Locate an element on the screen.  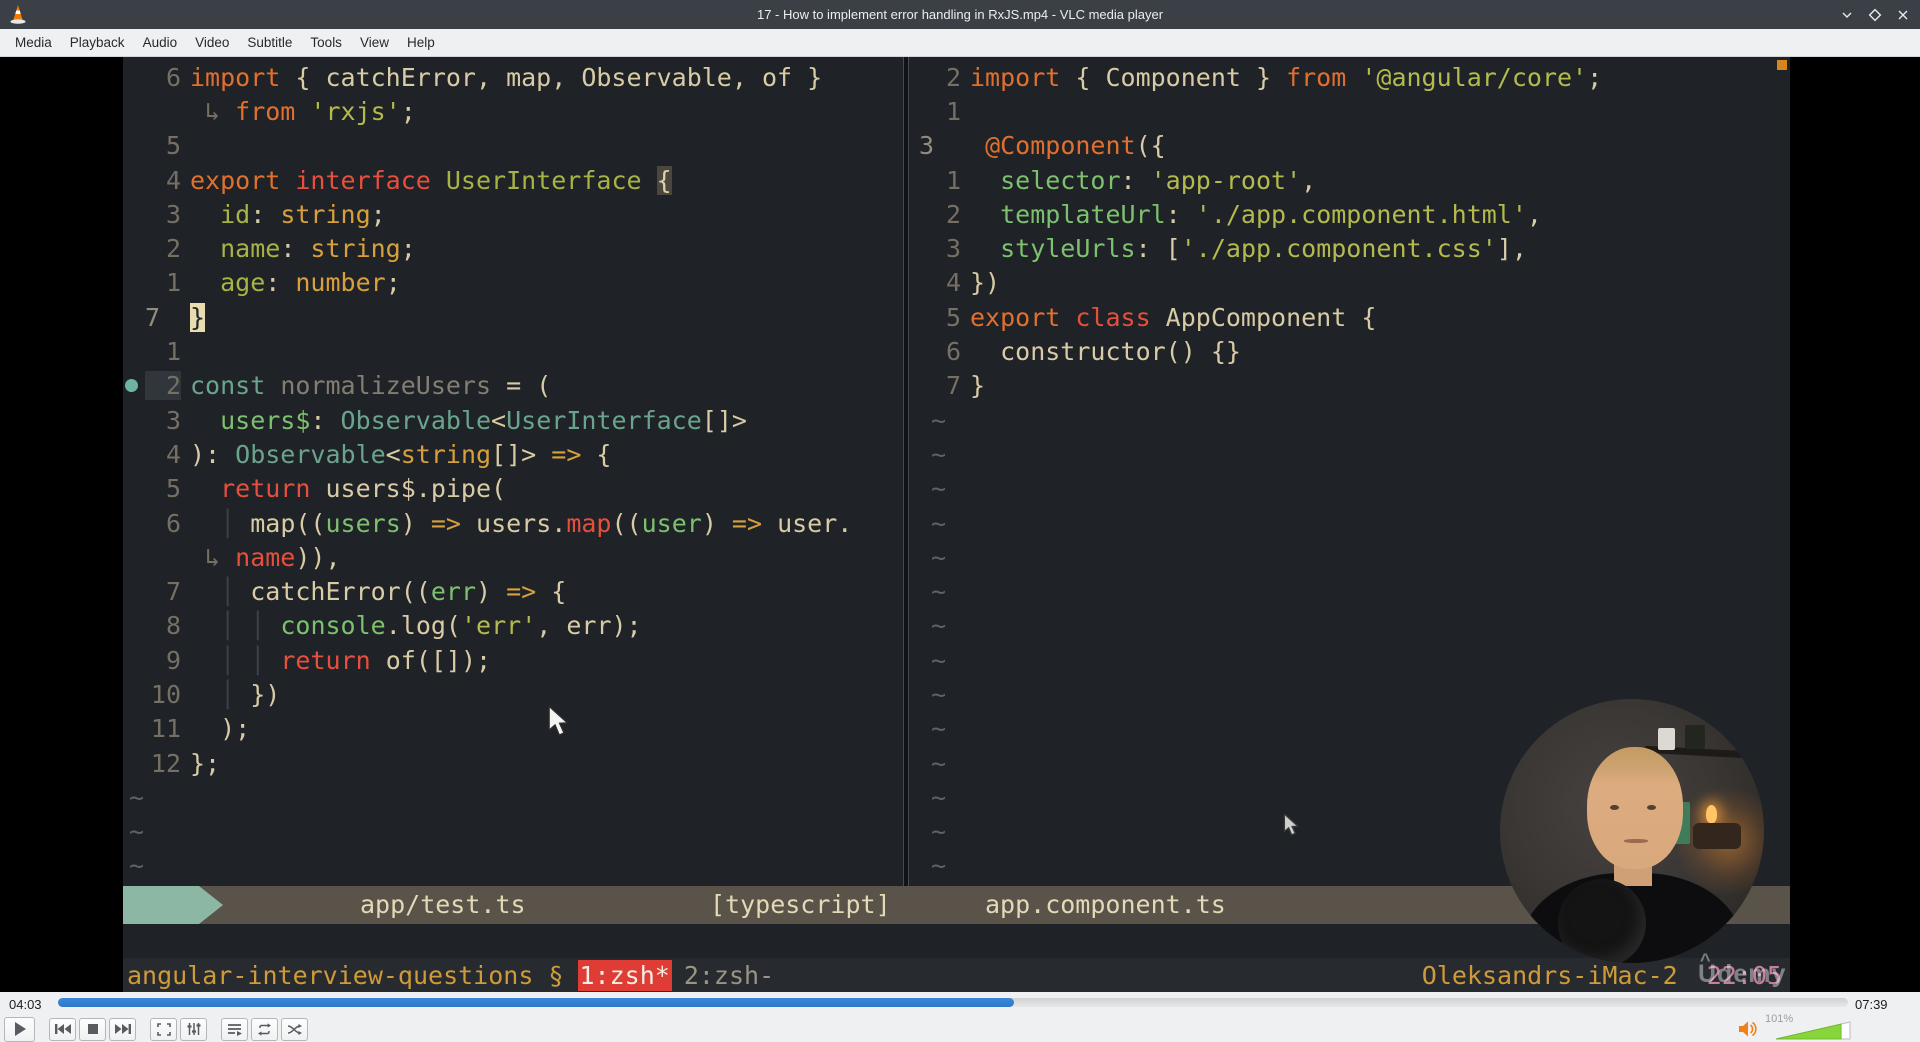
code-line: 2 name: string; is located at coordinates (290, 249).